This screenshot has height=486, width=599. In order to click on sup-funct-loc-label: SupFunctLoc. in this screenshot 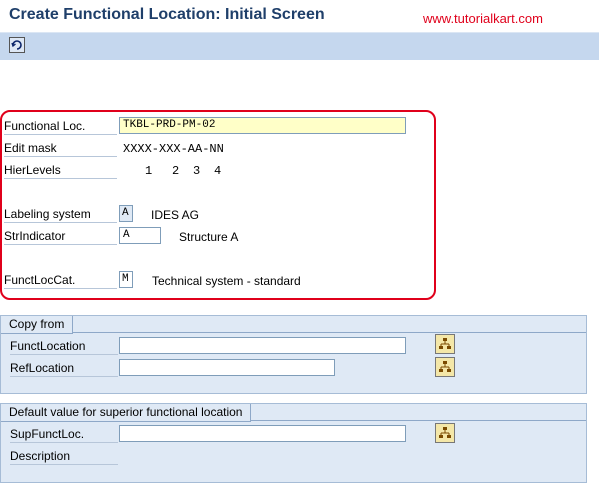, I will do `click(64, 434)`.